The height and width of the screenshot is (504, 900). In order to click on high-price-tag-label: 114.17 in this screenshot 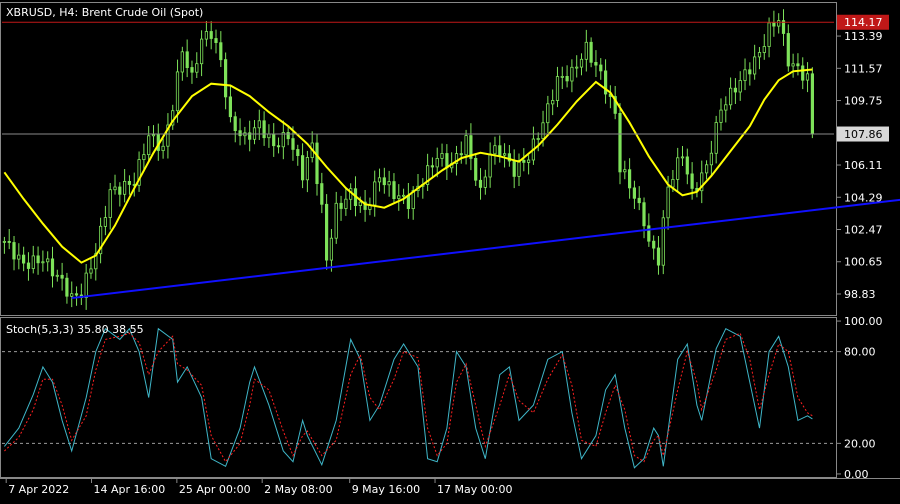, I will do `click(863, 22)`.